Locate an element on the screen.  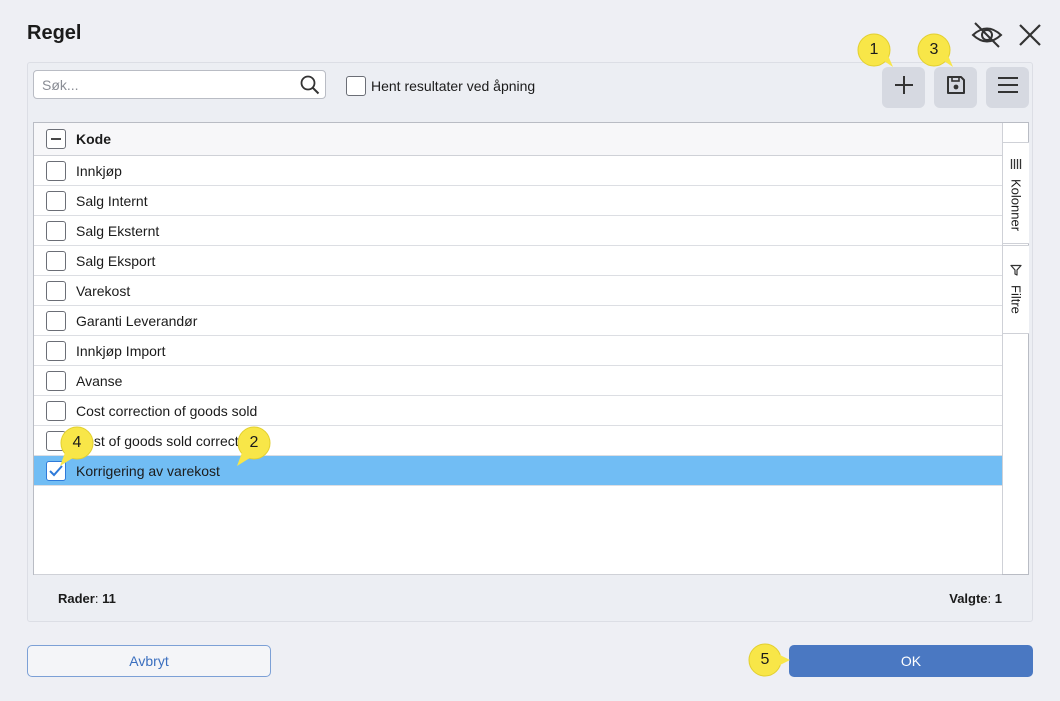
row-label: Cost correction of goods sold is located at coordinates (167, 410).